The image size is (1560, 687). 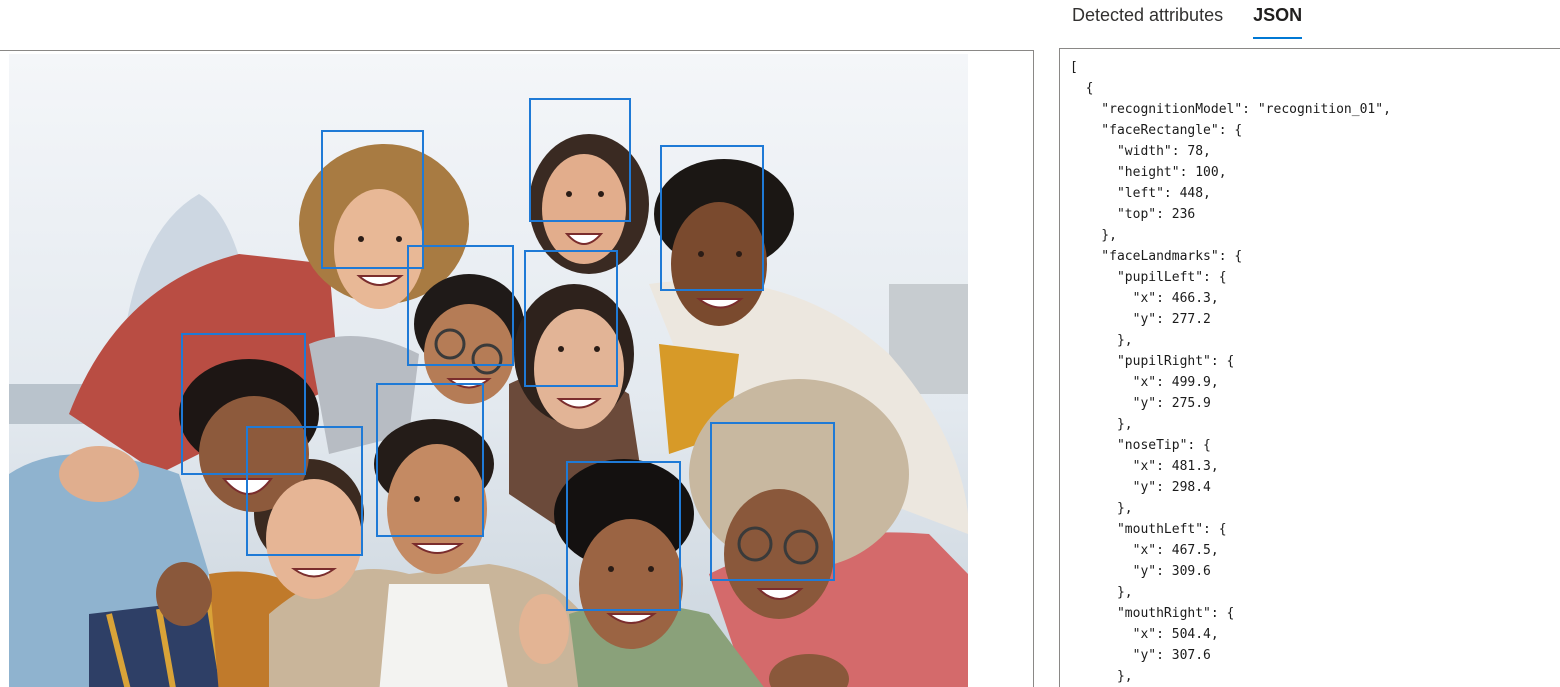 What do you see at coordinates (1140, 193) in the screenshot?
I see `json-line: "left": 448,` at bounding box center [1140, 193].